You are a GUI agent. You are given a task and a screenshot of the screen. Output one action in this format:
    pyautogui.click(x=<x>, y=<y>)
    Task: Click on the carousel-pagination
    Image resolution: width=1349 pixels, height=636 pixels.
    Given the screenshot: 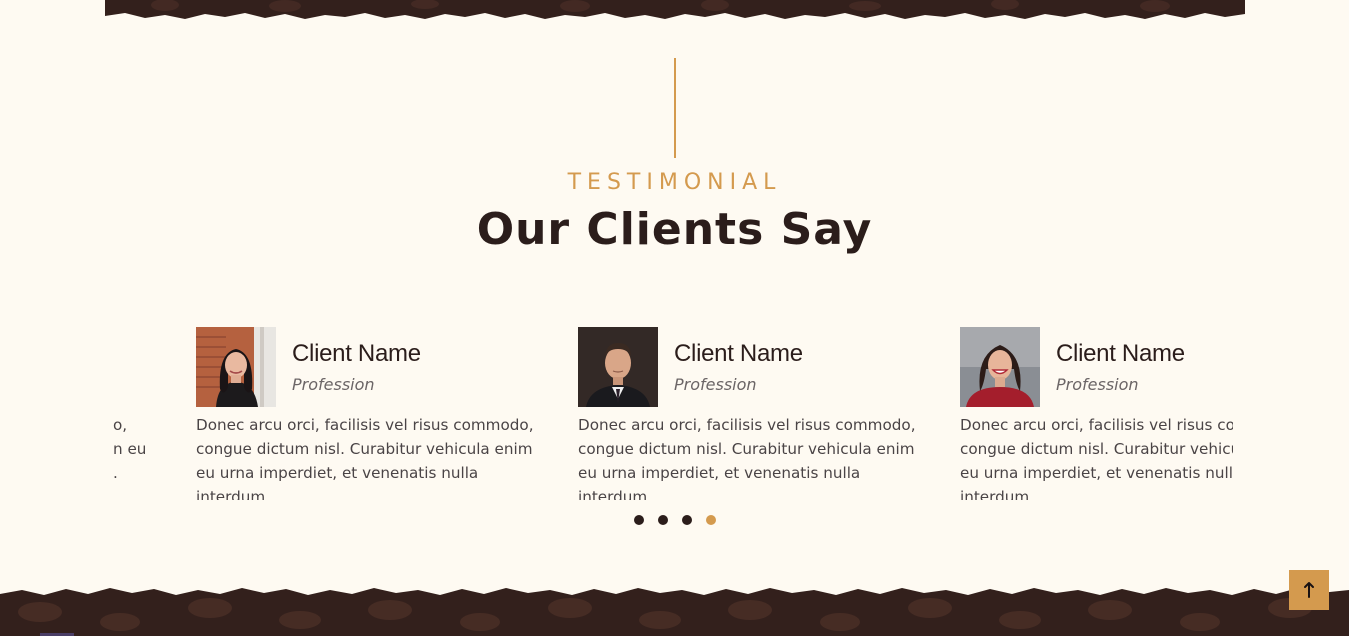 What is the action you would take?
    pyautogui.click(x=675, y=520)
    